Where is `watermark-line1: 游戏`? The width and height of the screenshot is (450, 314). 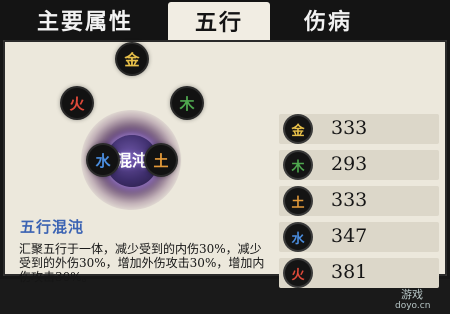
watermark-line1: 游戏 is located at coordinates (412, 294).